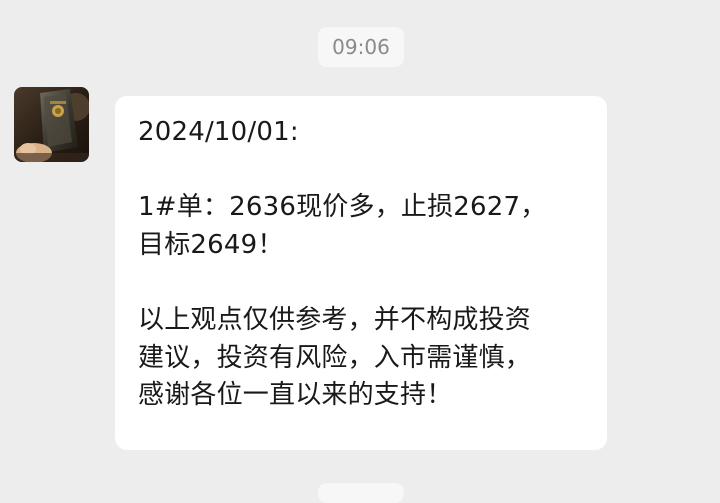 The height and width of the screenshot is (503, 720). I want to click on next-message-stub, so click(361, 493).